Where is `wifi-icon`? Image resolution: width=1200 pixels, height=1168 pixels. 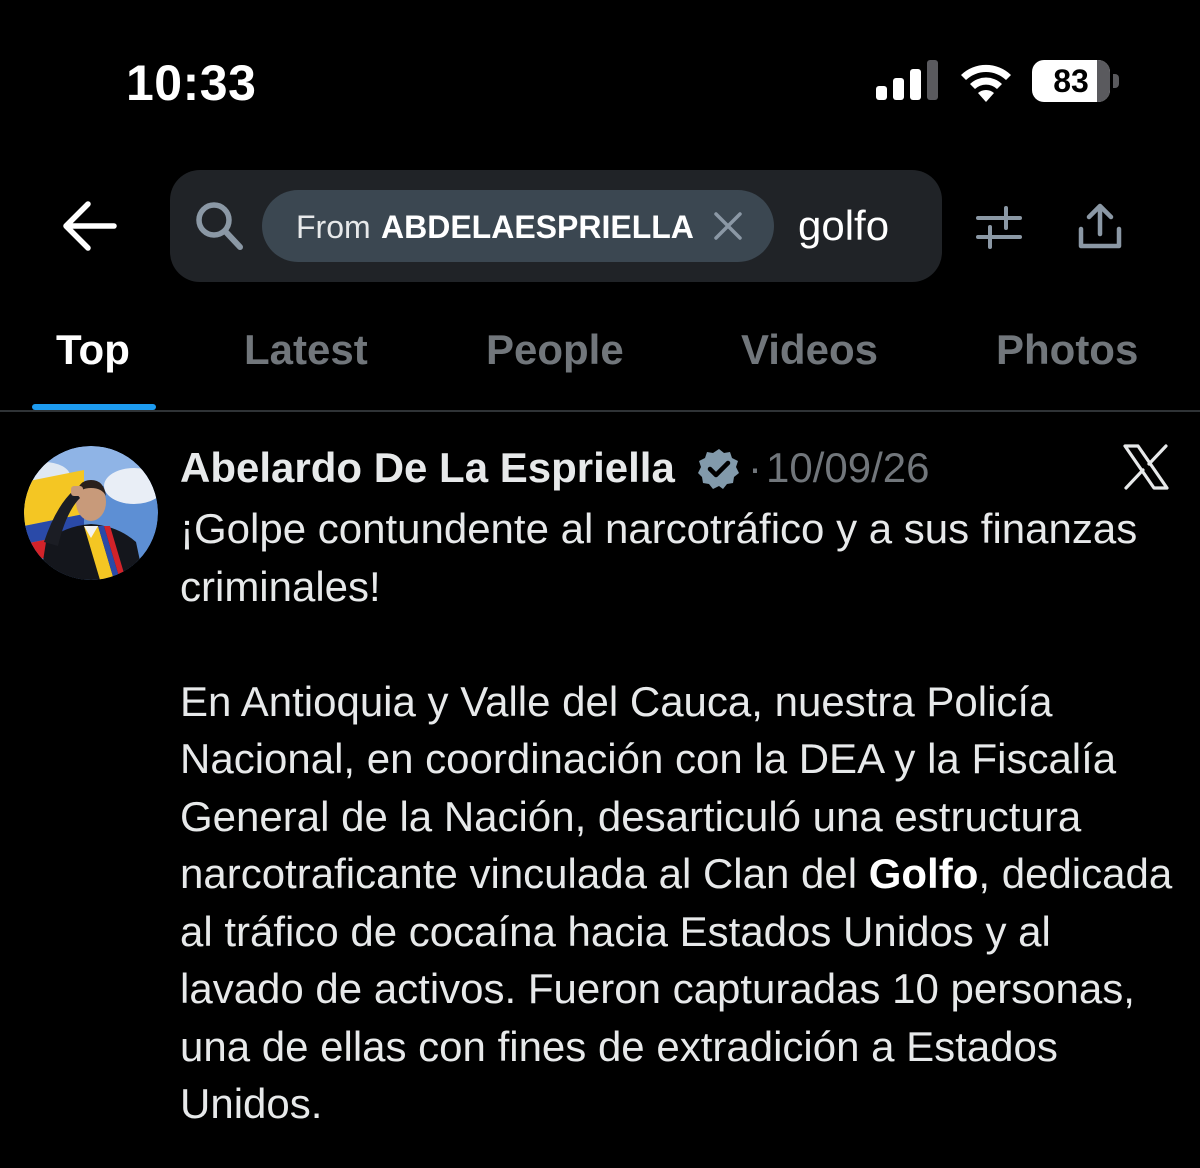 wifi-icon is located at coordinates (986, 83).